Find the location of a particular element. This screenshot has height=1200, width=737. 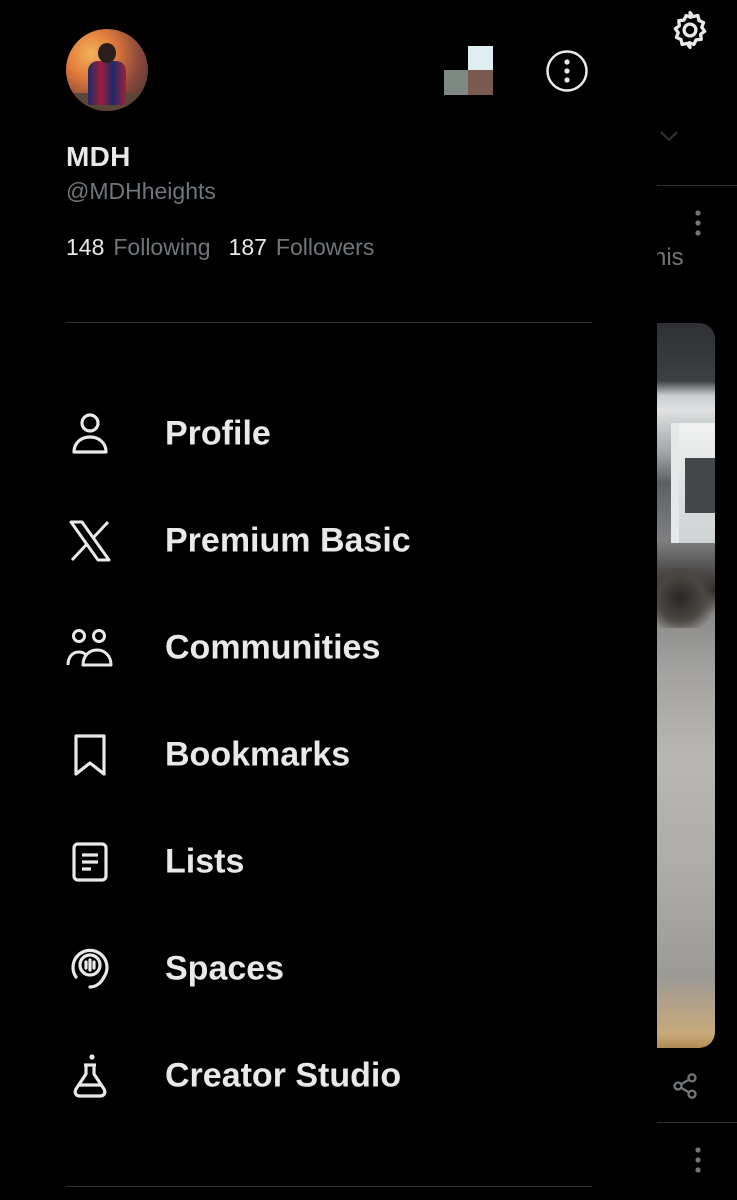

following-link: 148 Following is located at coordinates (138, 247).